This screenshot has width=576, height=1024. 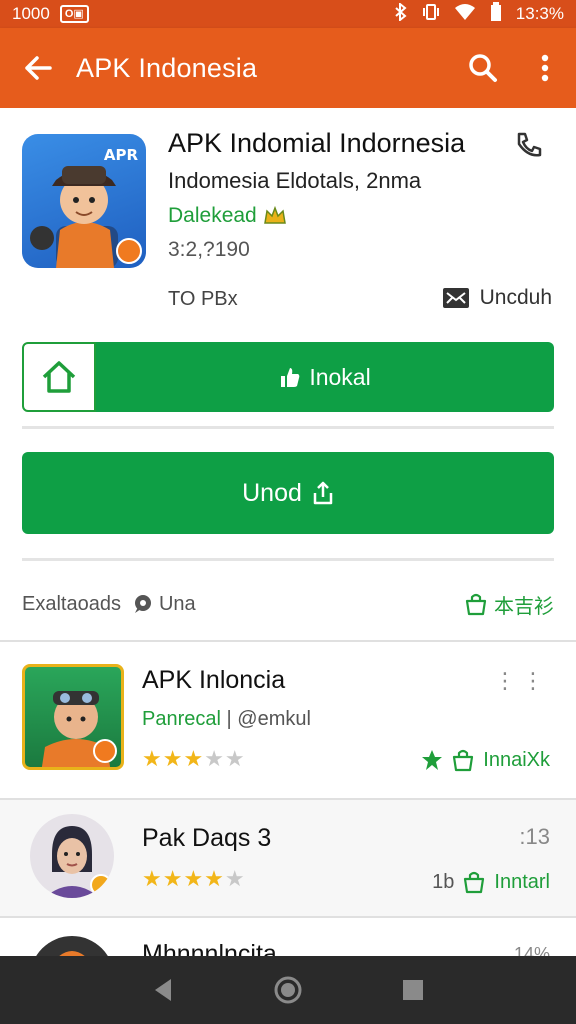 What do you see at coordinates (209, 249) in the screenshot?
I see `app-size: 3:2,?190` at bounding box center [209, 249].